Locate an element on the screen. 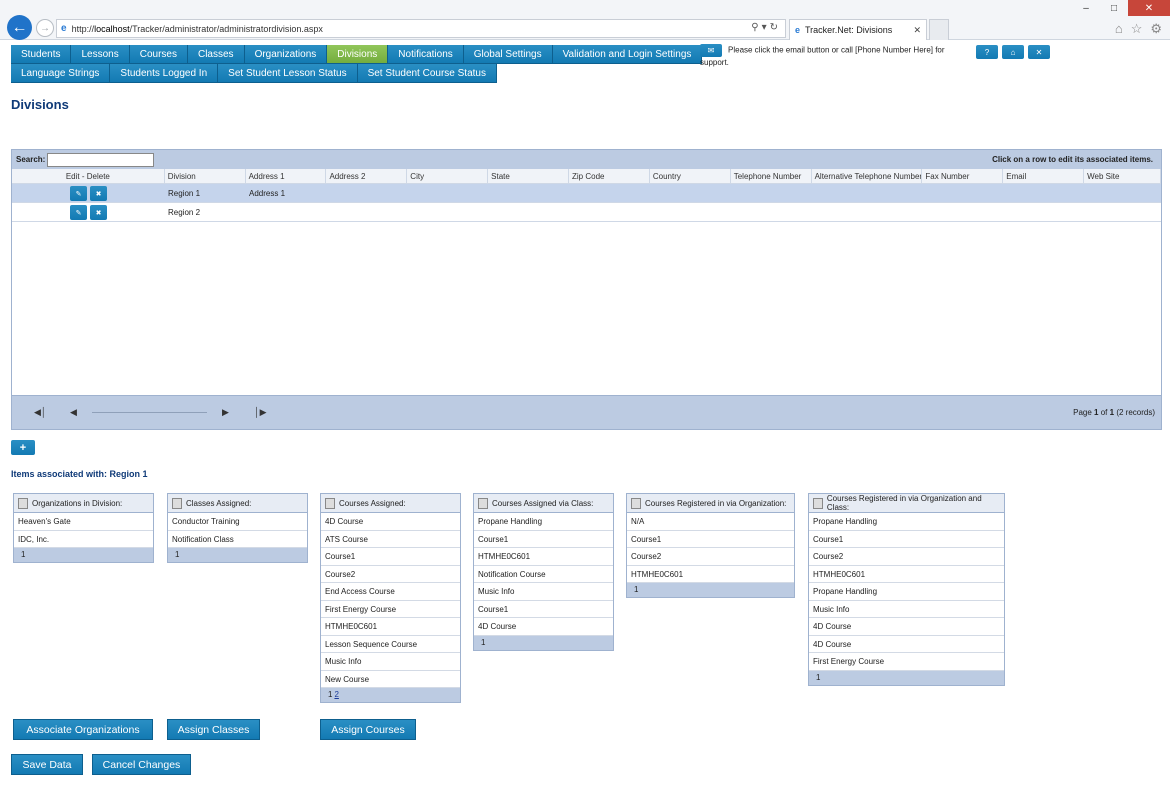 The image size is (1170, 795). list-item: Conductor Training is located at coordinates (237, 522).